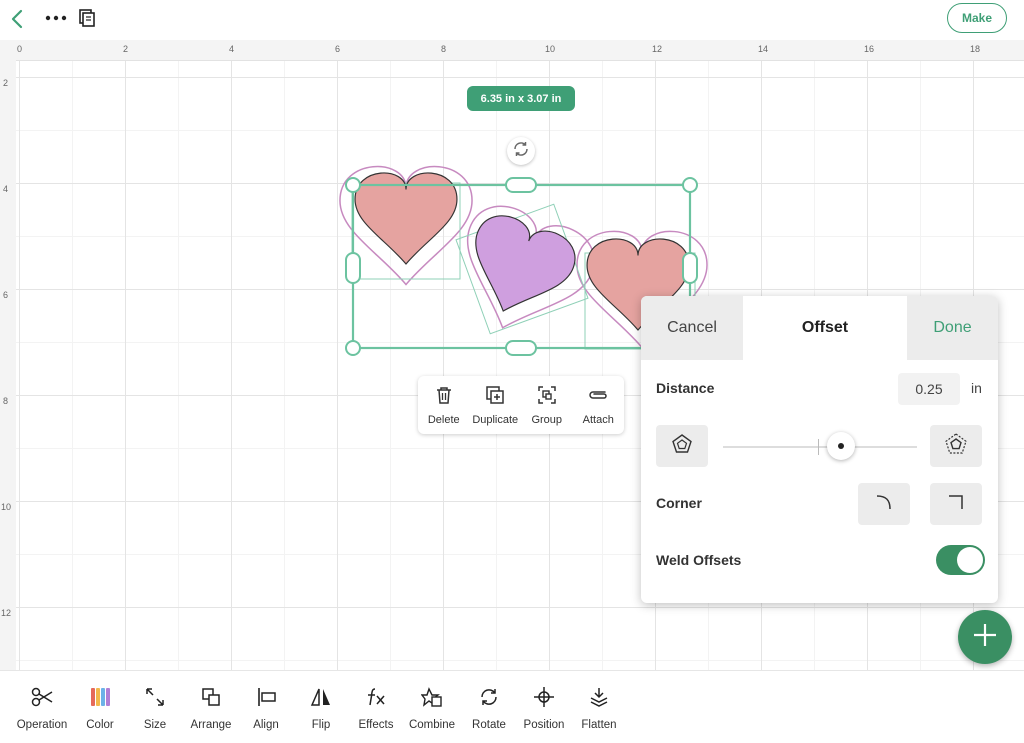 The height and width of the screenshot is (743, 1024). Describe the element at coordinates (692, 328) in the screenshot. I see `cancel-button: Cancel` at that location.